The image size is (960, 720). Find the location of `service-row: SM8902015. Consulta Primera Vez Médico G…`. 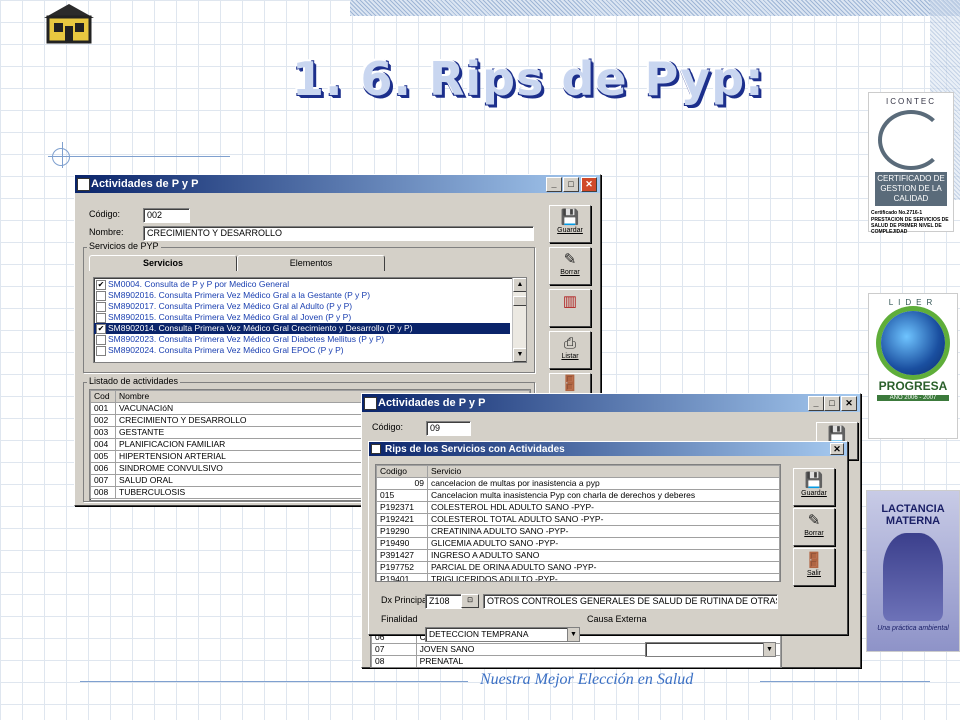

service-row: SM8902015. Consulta Primera Vez Médico G… is located at coordinates (302, 317).